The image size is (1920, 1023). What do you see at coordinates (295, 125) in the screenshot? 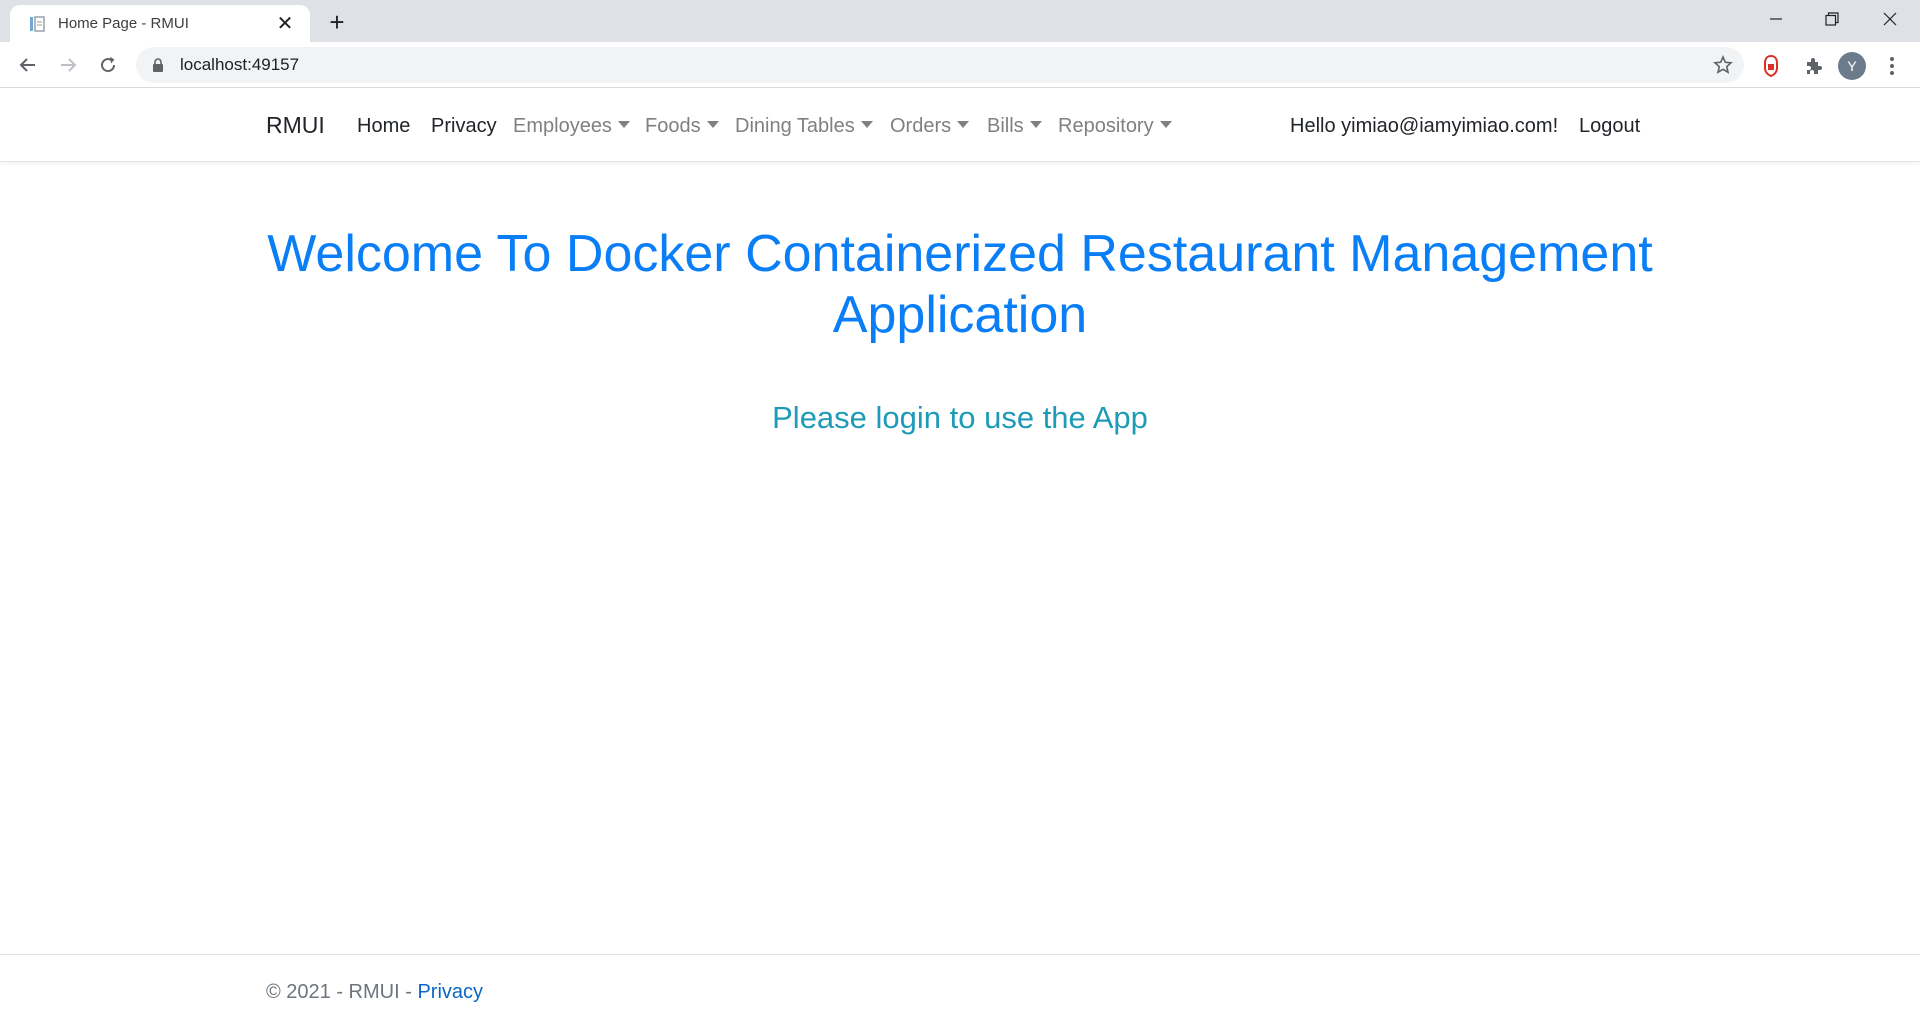
I see `navbar-brand: RMUI` at bounding box center [295, 125].